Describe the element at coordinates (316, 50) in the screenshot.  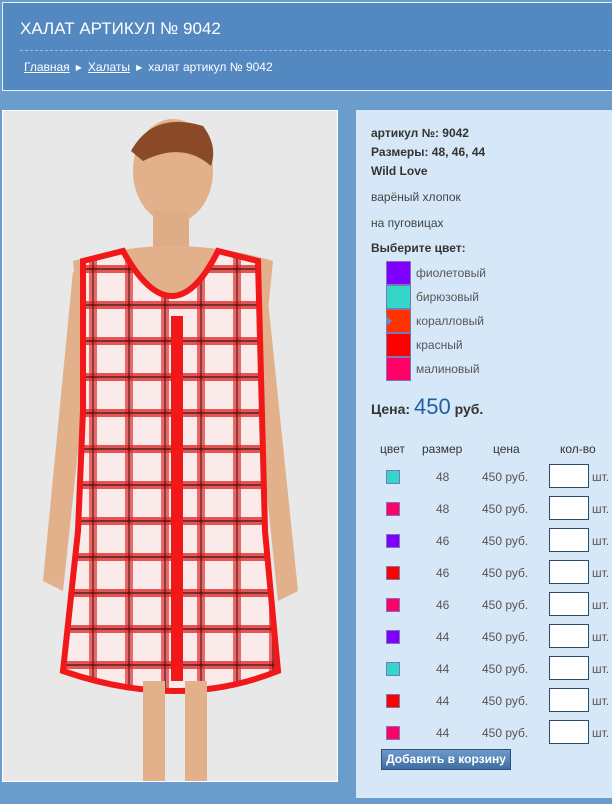
I see `divider` at that location.